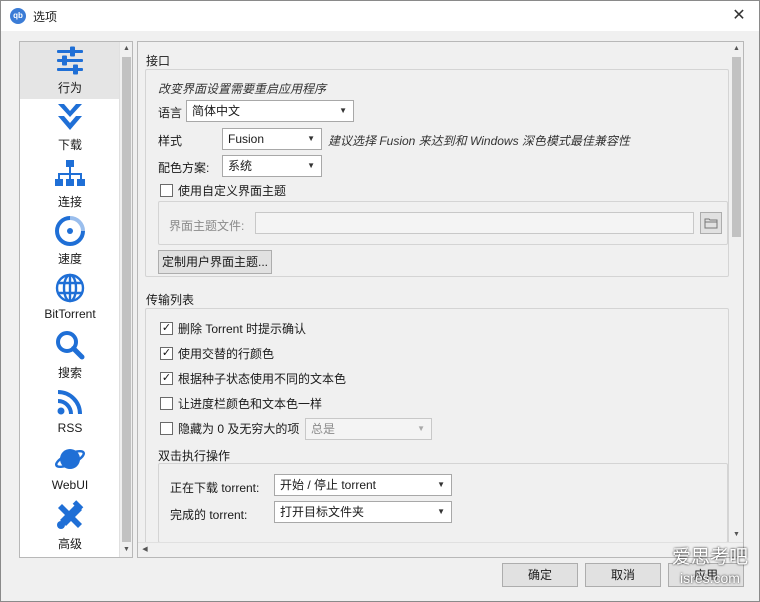 The height and width of the screenshot is (602, 760). Describe the element at coordinates (623, 575) in the screenshot. I see `cancel-button: 取消` at that location.